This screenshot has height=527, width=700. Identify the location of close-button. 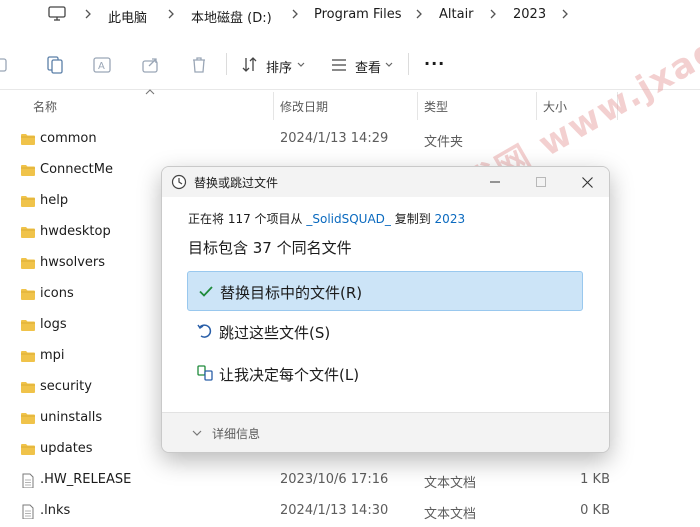
(586, 182).